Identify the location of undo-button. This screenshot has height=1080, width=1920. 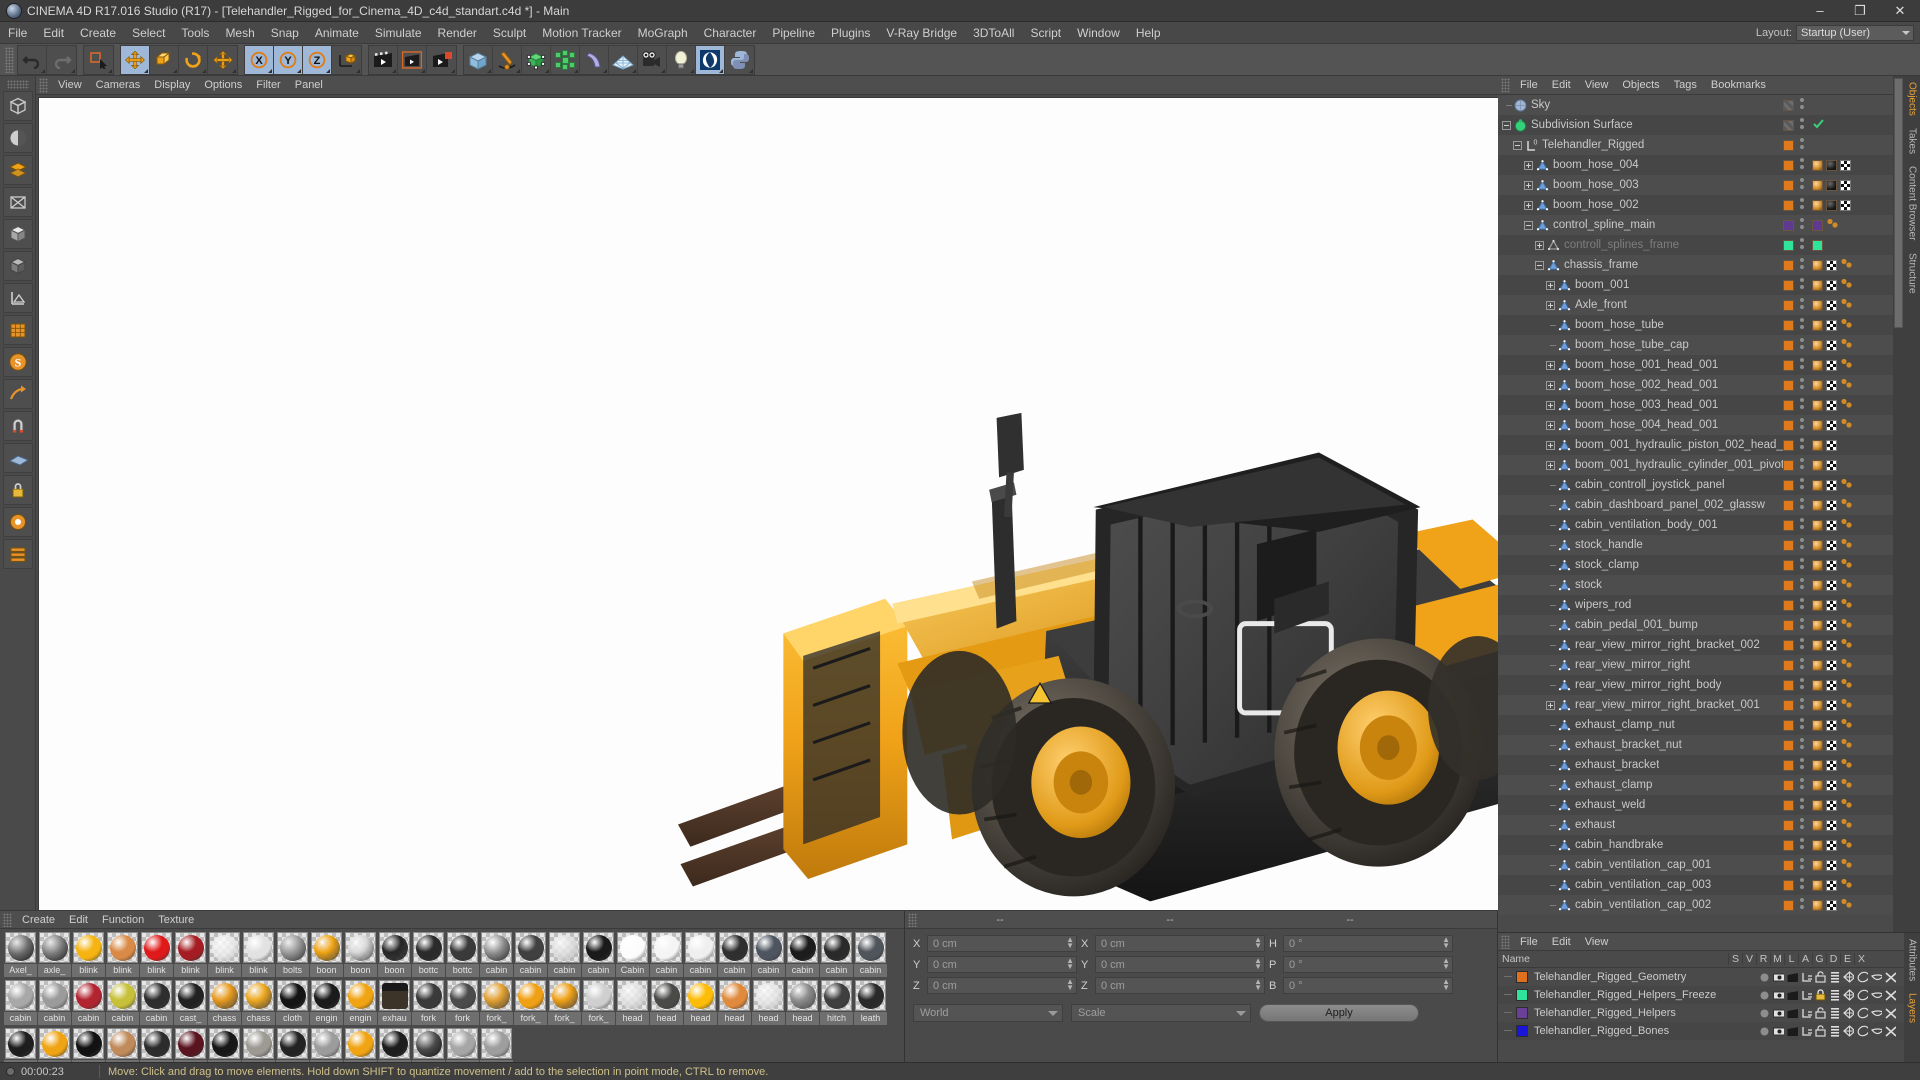
(32, 59).